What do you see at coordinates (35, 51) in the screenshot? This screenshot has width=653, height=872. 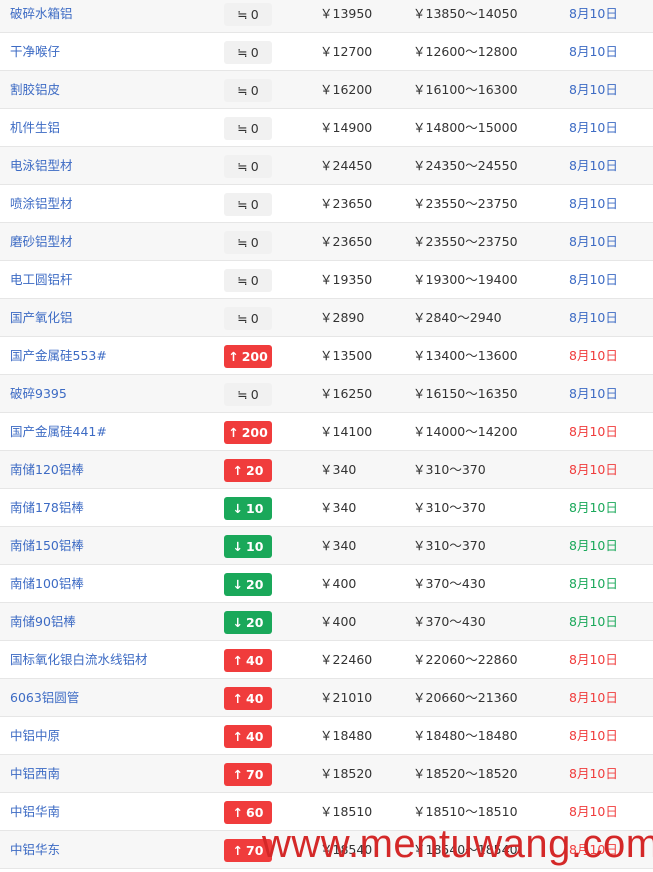 I see `product-name-link: 干净喉仔` at bounding box center [35, 51].